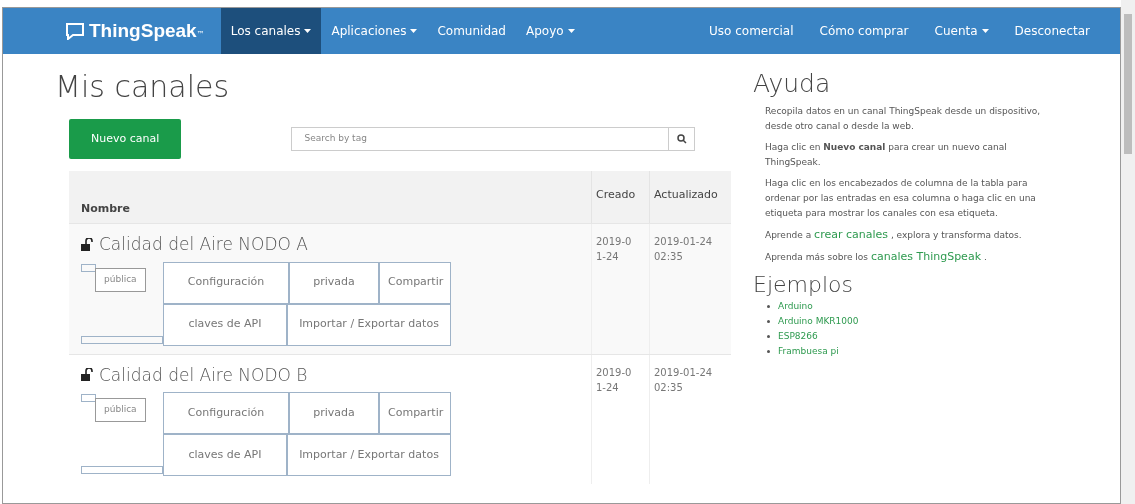  Describe the element at coordinates (798, 336) in the screenshot. I see `example-link: ESP8266` at that location.